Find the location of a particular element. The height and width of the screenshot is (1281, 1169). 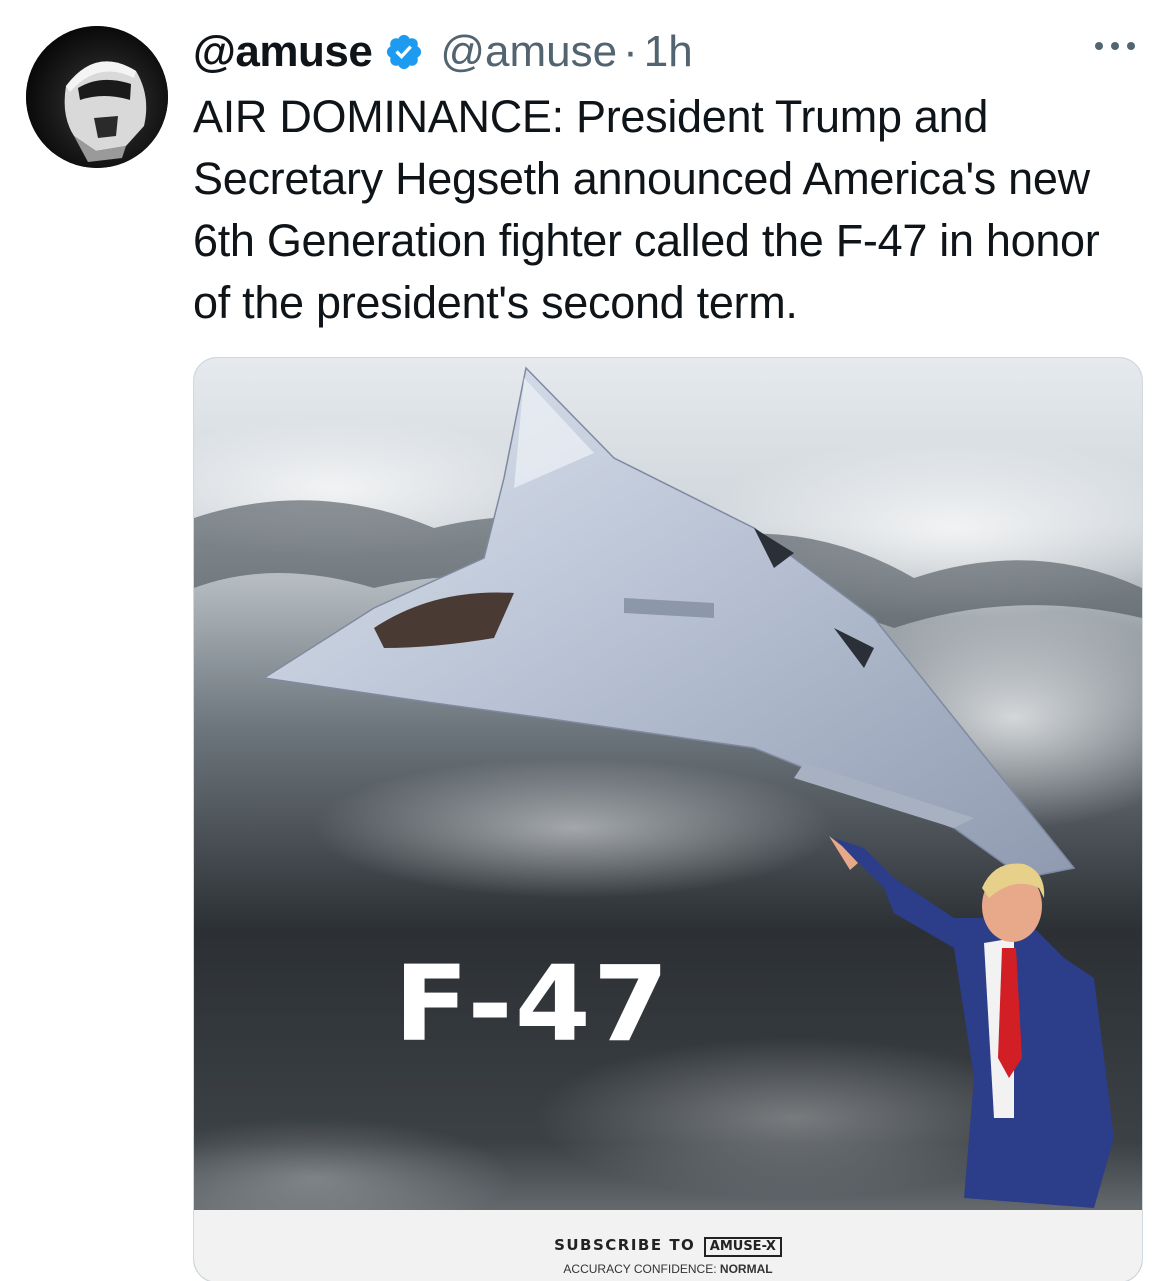

tweet-header: @amuse @amuse · 1h is located at coordinates (443, 52).